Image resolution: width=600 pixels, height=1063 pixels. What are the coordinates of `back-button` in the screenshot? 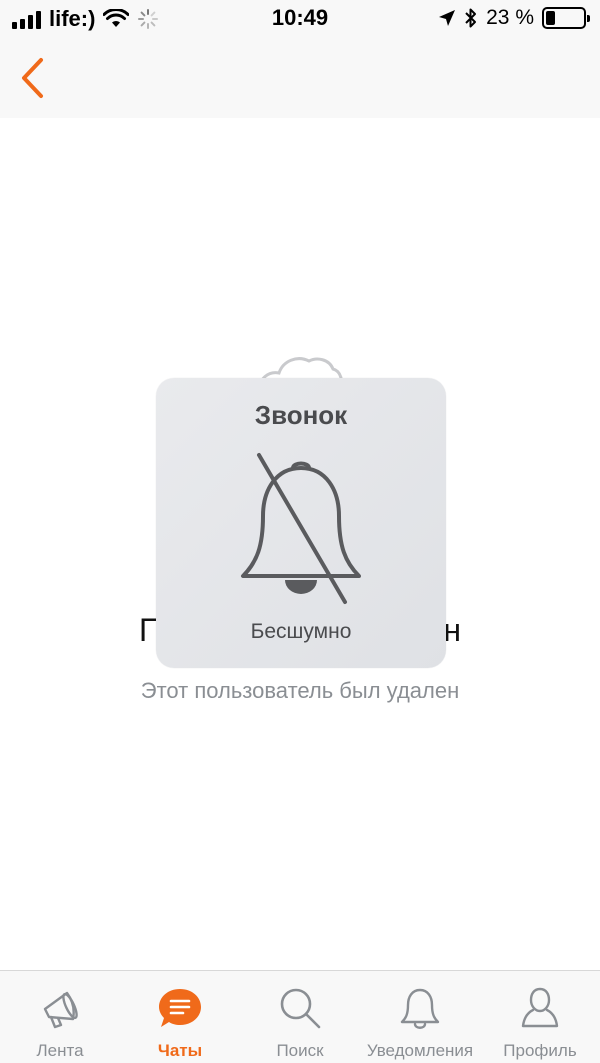 It's located at (32, 78).